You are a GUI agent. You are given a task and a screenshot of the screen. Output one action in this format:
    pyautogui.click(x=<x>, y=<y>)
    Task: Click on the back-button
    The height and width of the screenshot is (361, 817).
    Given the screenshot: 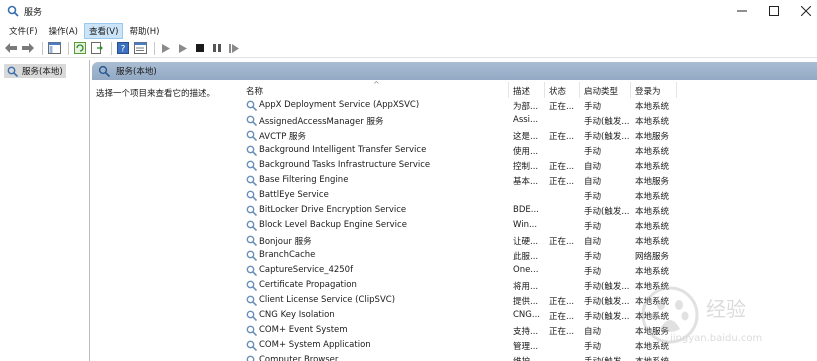 What is the action you would take?
    pyautogui.click(x=11, y=48)
    